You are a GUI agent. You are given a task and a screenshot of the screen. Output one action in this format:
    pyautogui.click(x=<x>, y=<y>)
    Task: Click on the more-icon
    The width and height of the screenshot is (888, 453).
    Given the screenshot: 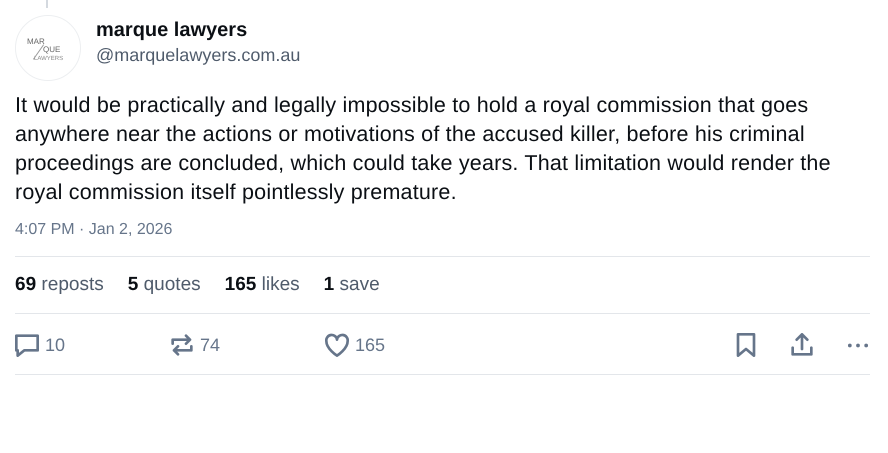 What is the action you would take?
    pyautogui.click(x=858, y=345)
    